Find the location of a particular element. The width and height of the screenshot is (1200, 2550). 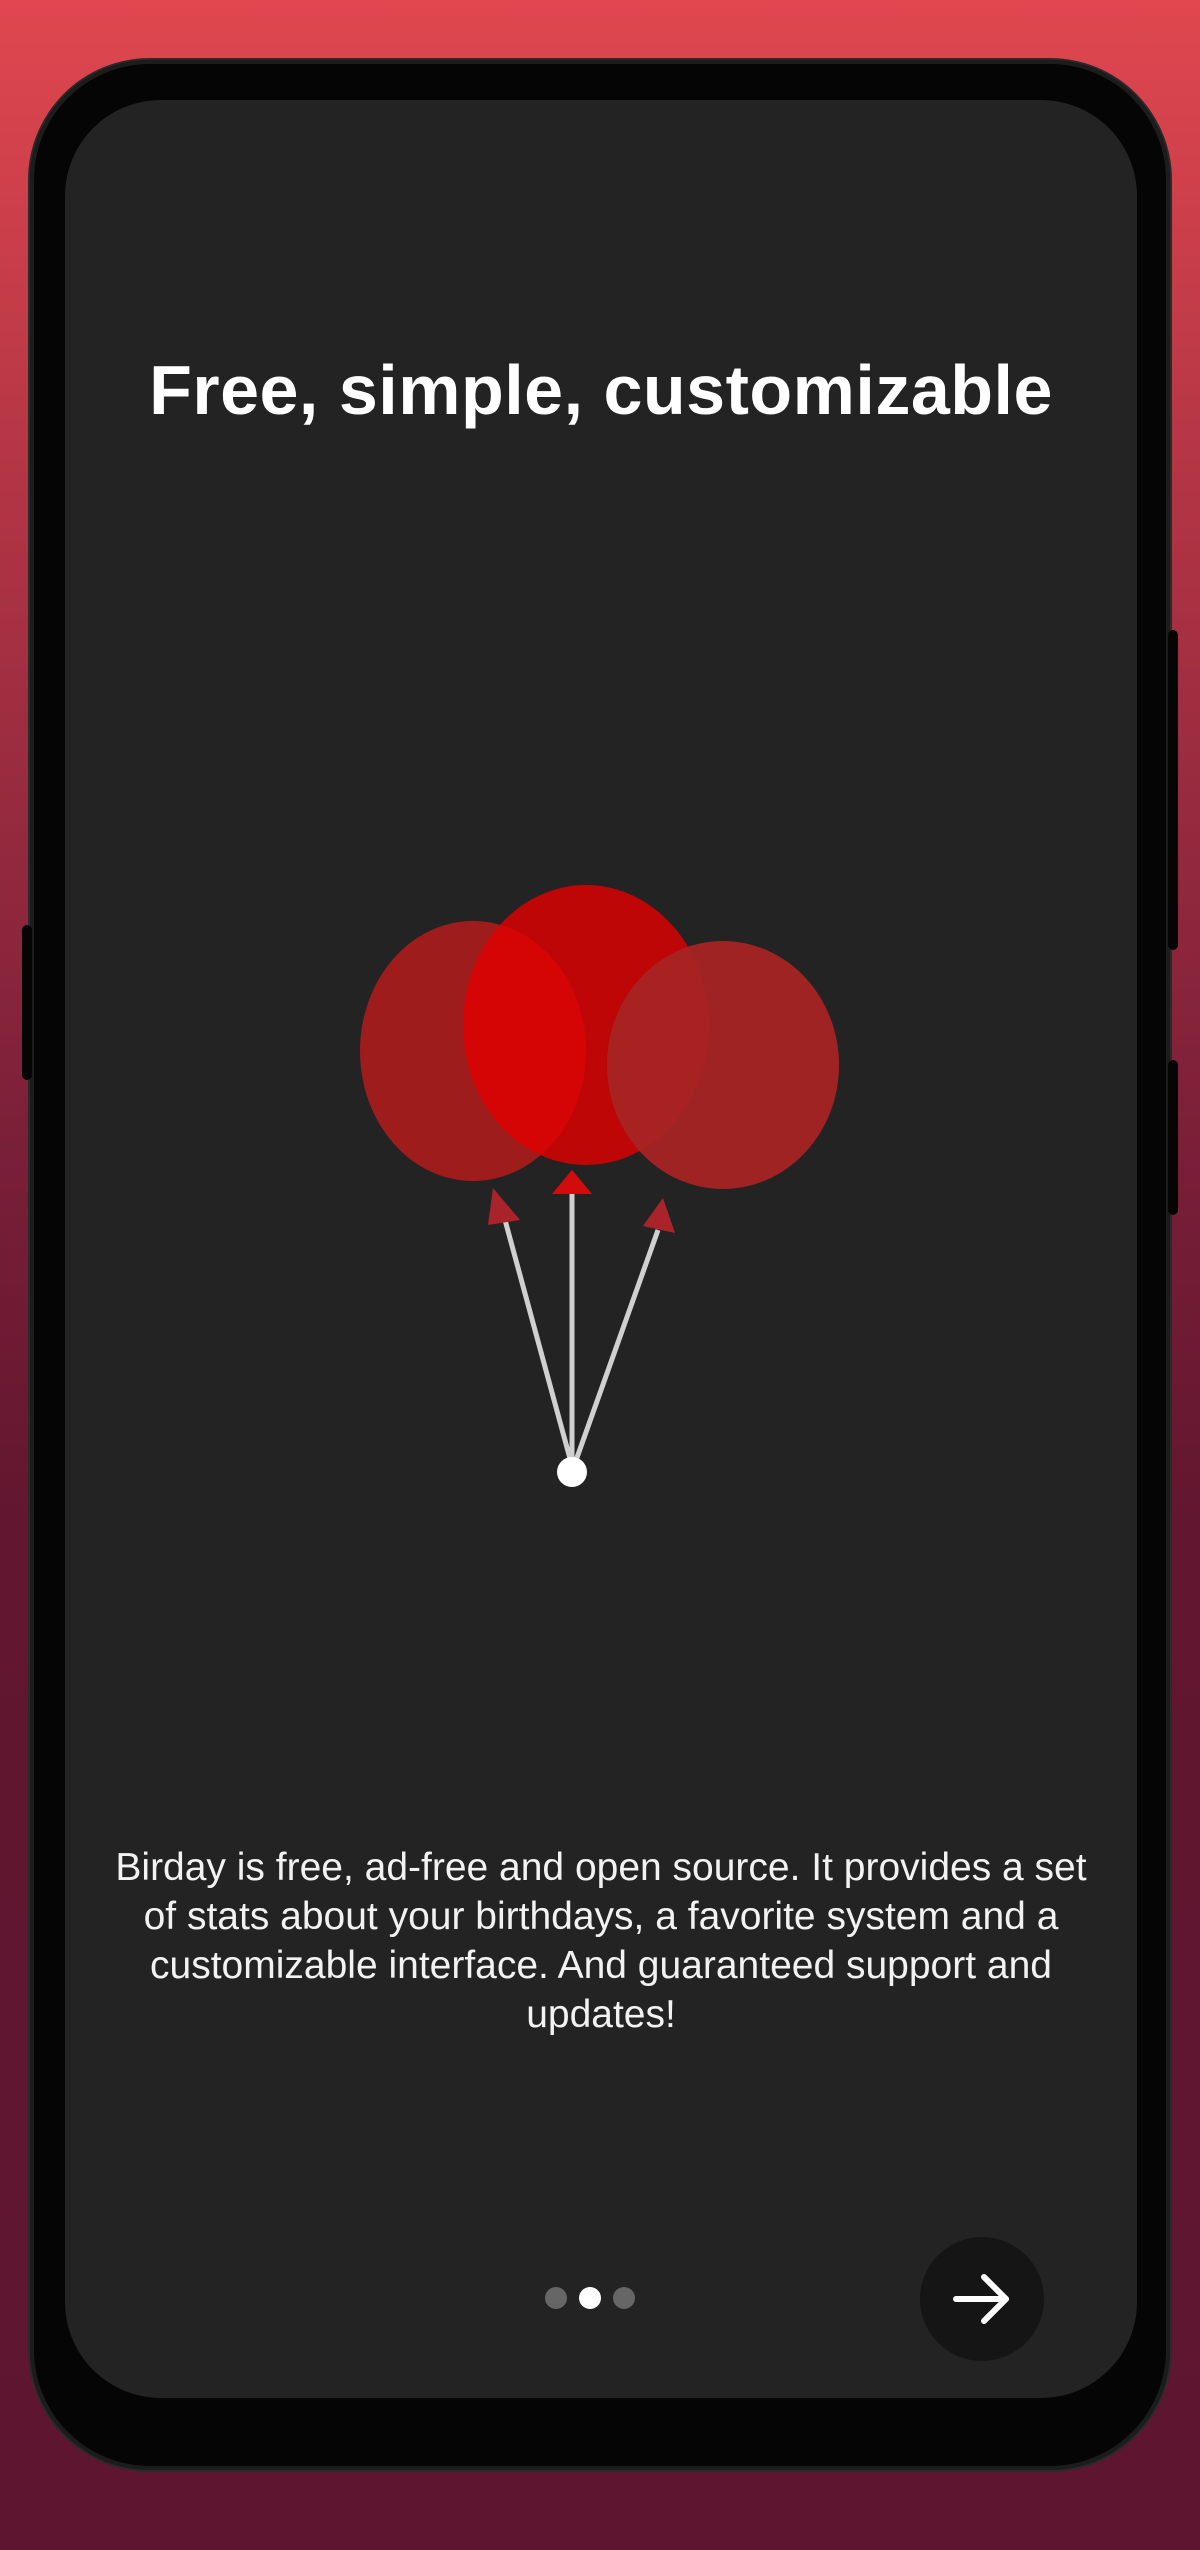

phone-power-button is located at coordinates (1173, 790).